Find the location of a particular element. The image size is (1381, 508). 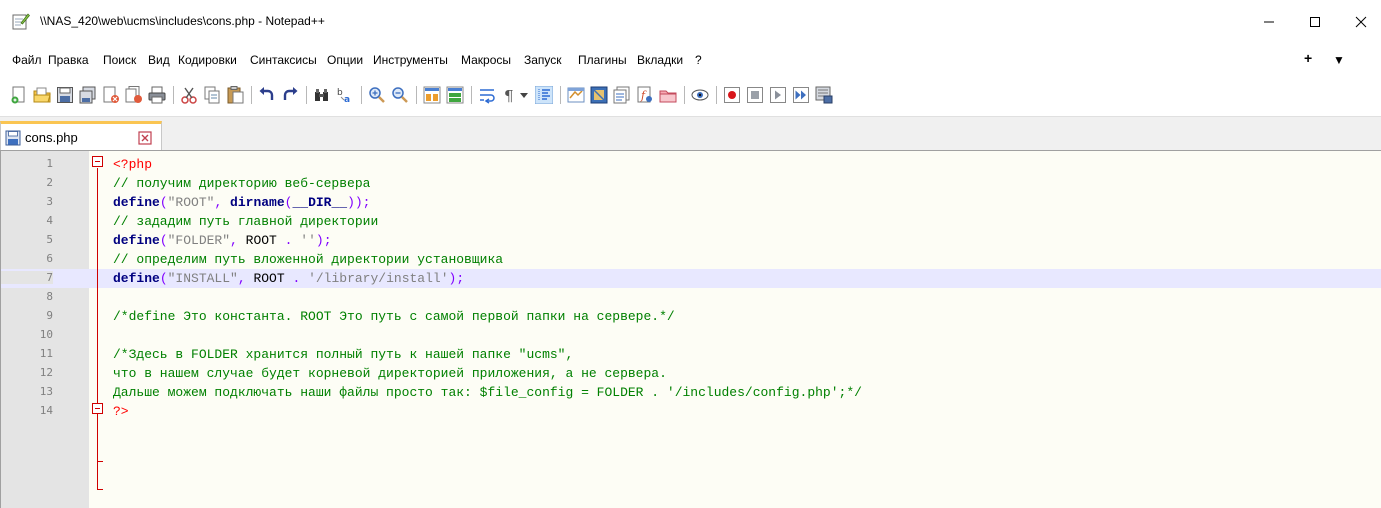

show-chars-dropdown-icon is located at coordinates (524, 95).